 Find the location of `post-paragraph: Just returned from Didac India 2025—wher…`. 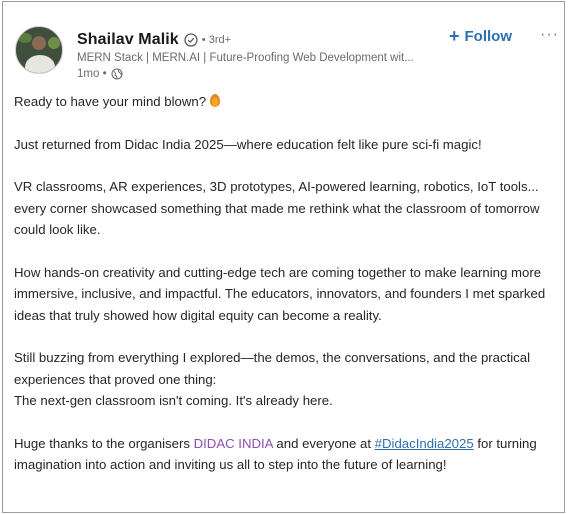

post-paragraph: Just returned from Didac India 2025—wher… is located at coordinates (248, 144).